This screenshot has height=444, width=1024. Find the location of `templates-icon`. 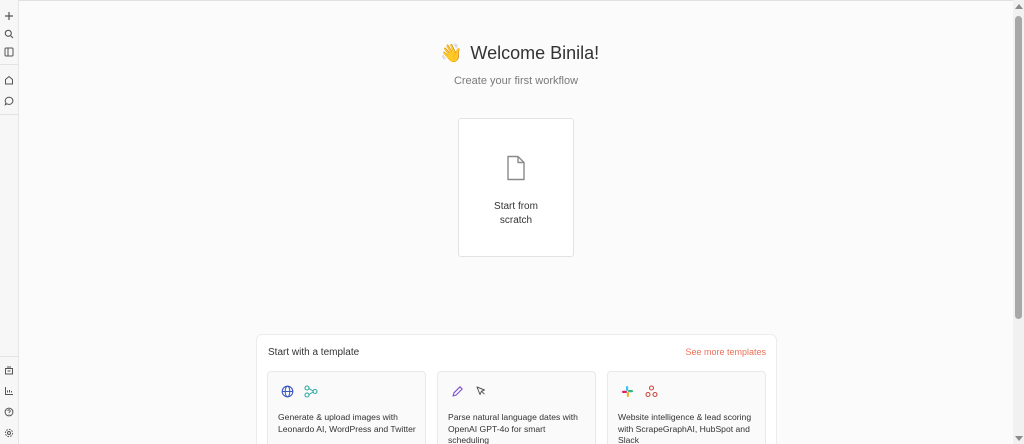

templates-icon is located at coordinates (9, 371).